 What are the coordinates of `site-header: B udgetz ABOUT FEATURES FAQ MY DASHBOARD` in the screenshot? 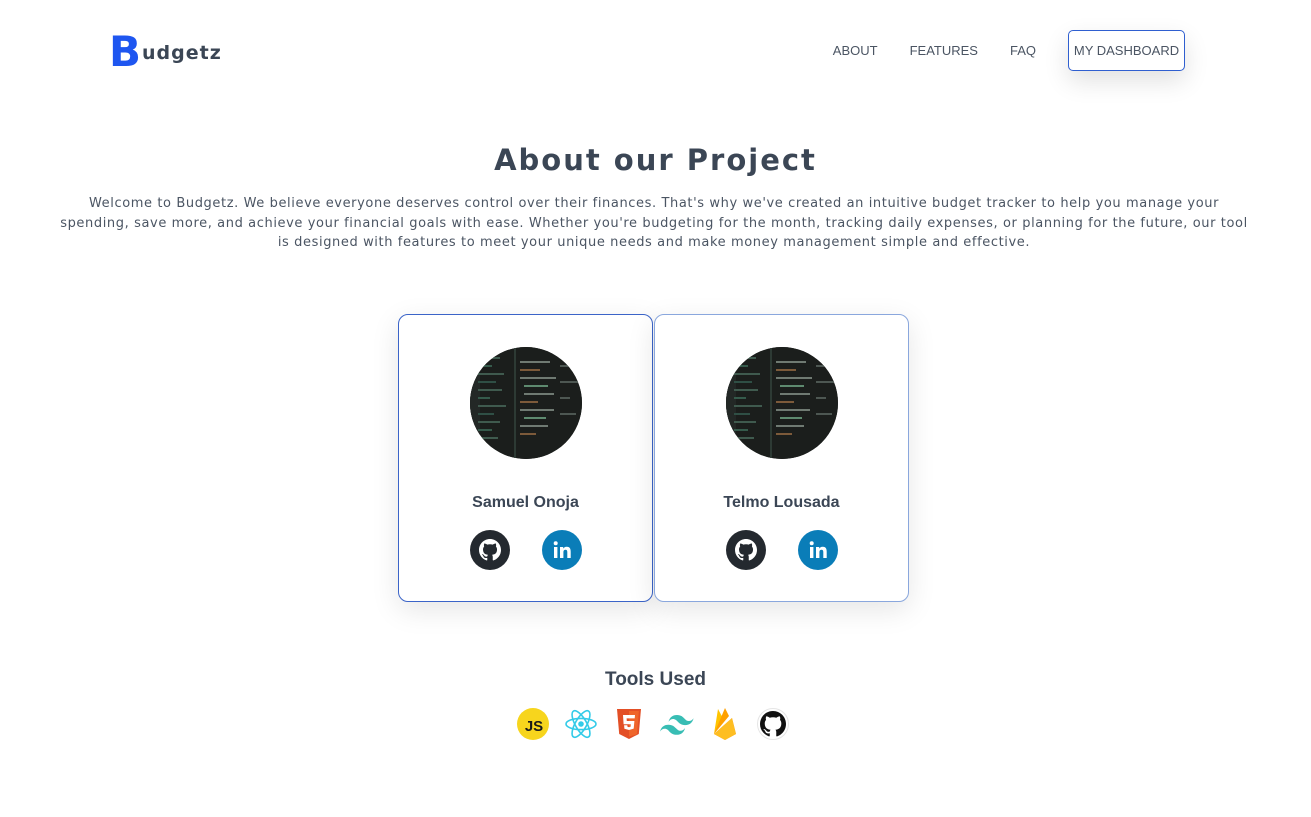 It's located at (655, 50).